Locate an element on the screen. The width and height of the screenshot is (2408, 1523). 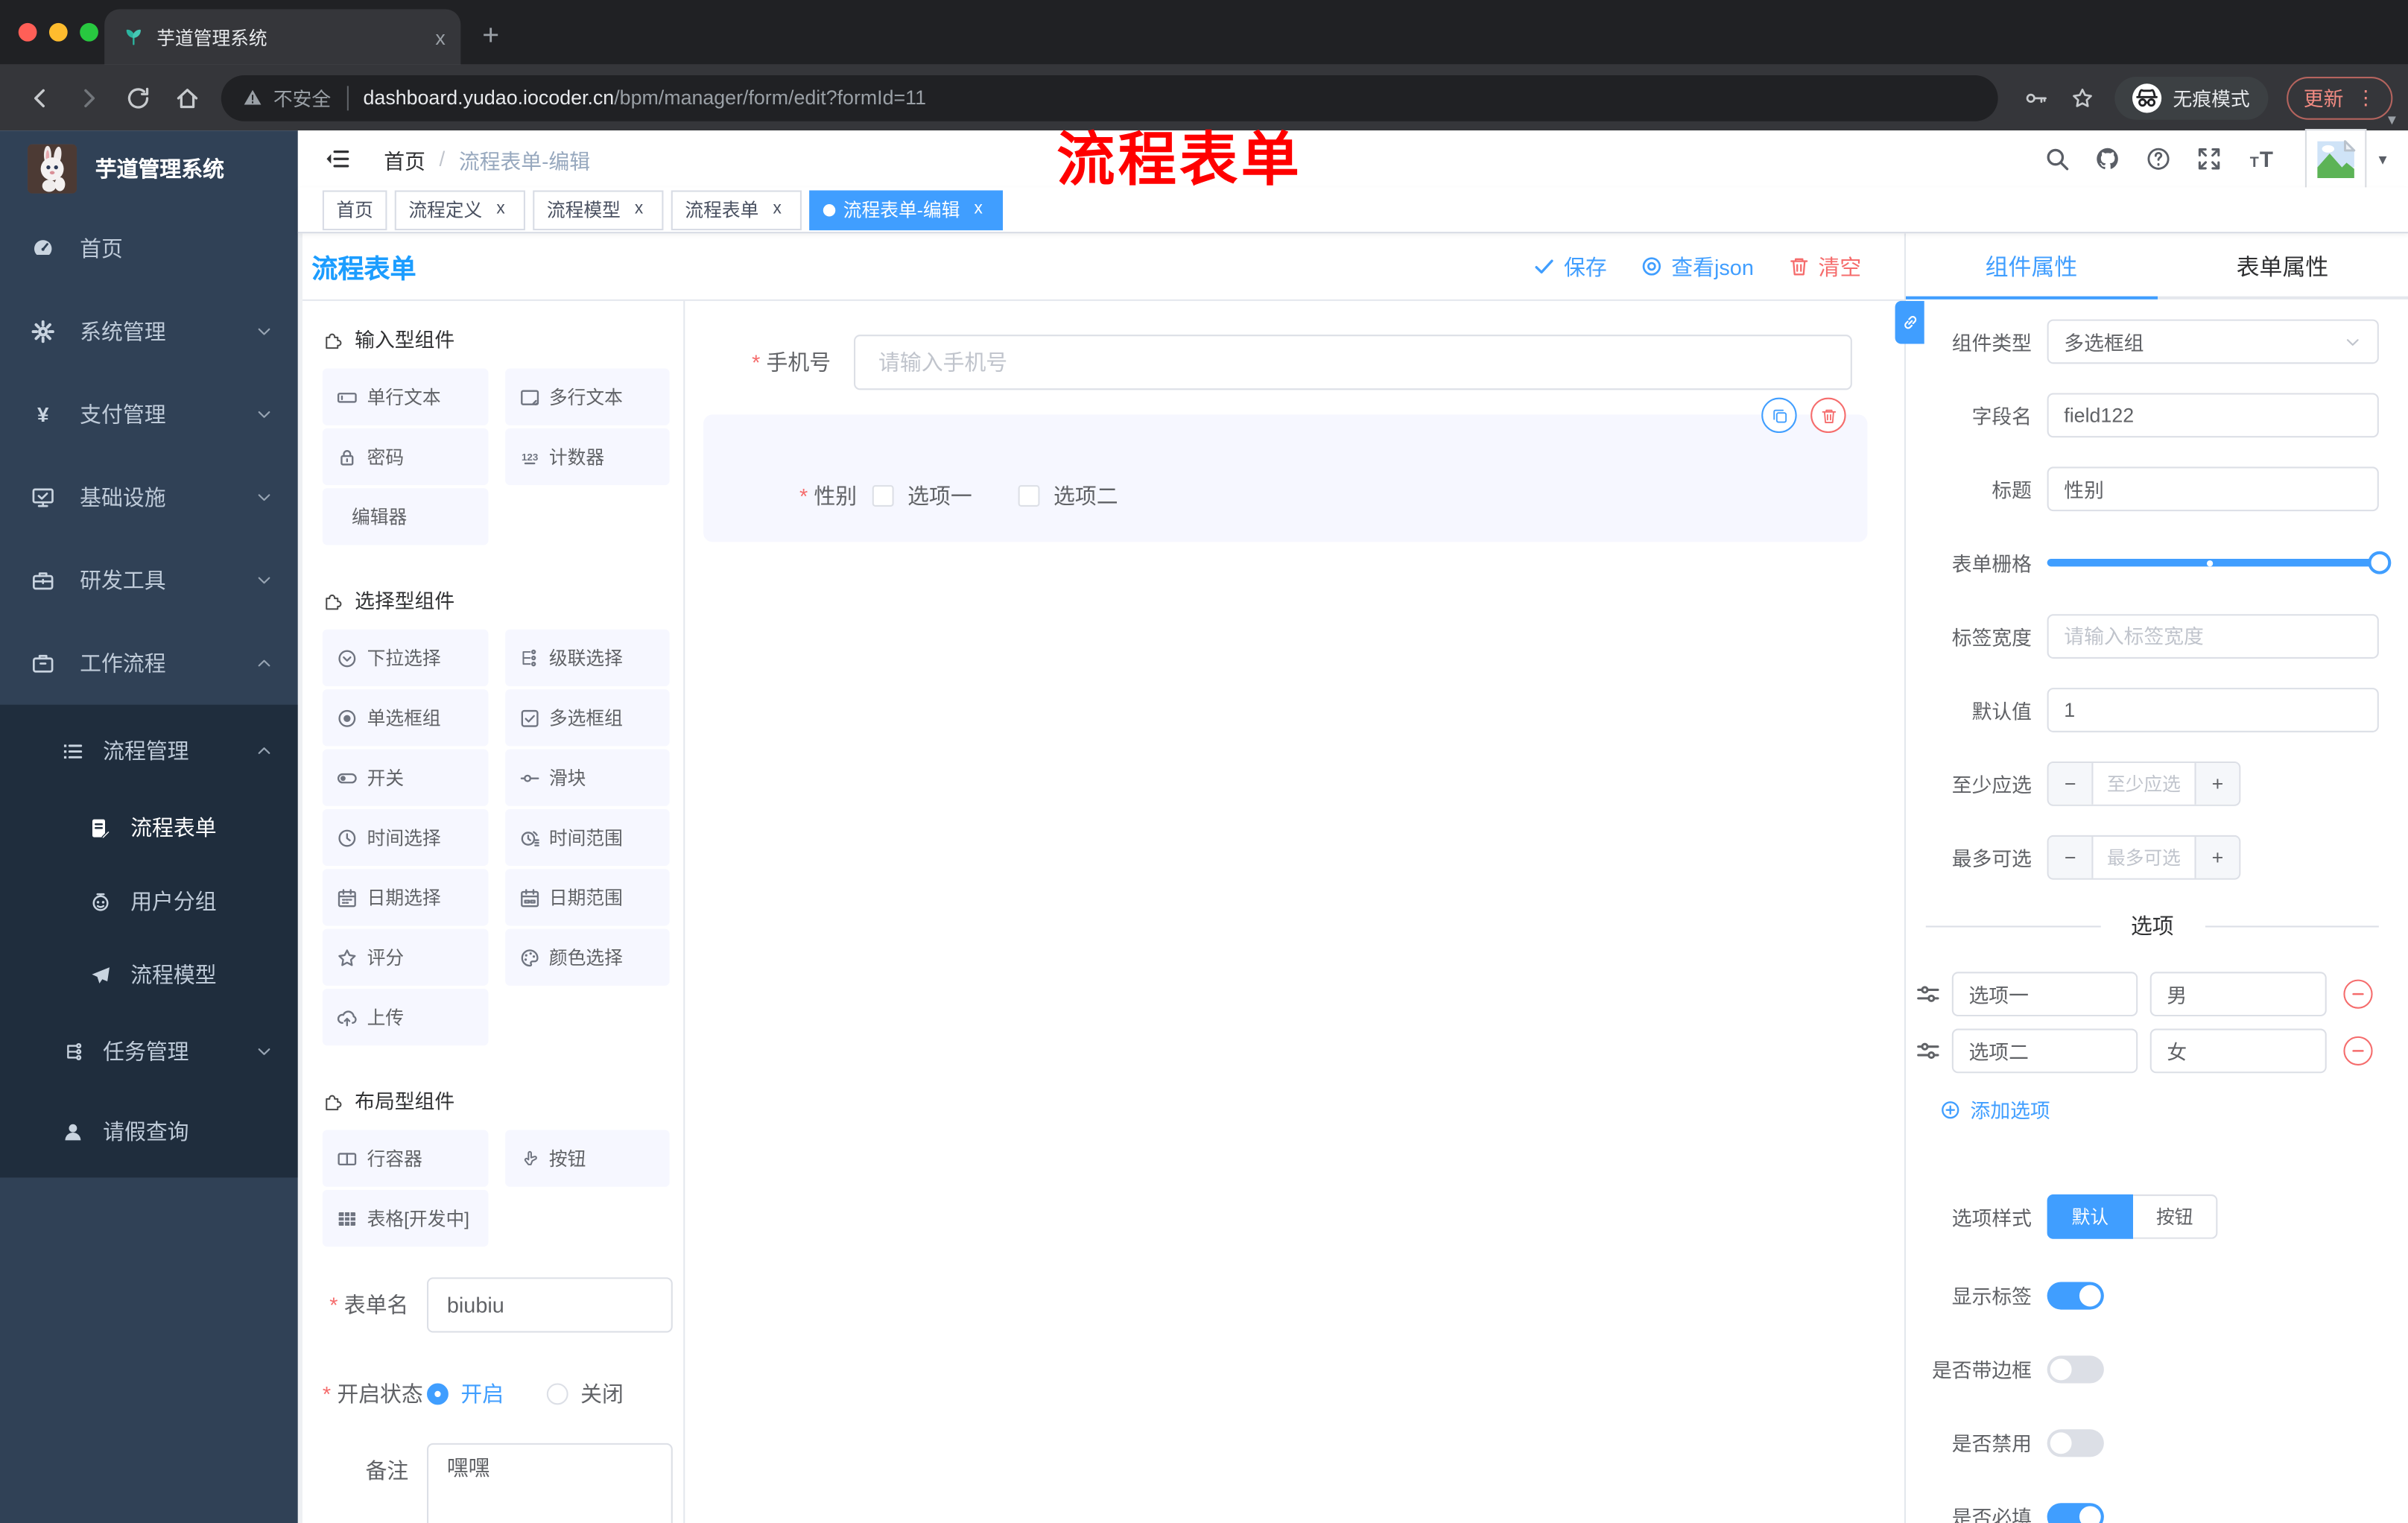
component-row-container: 行容器 is located at coordinates (405, 1158).